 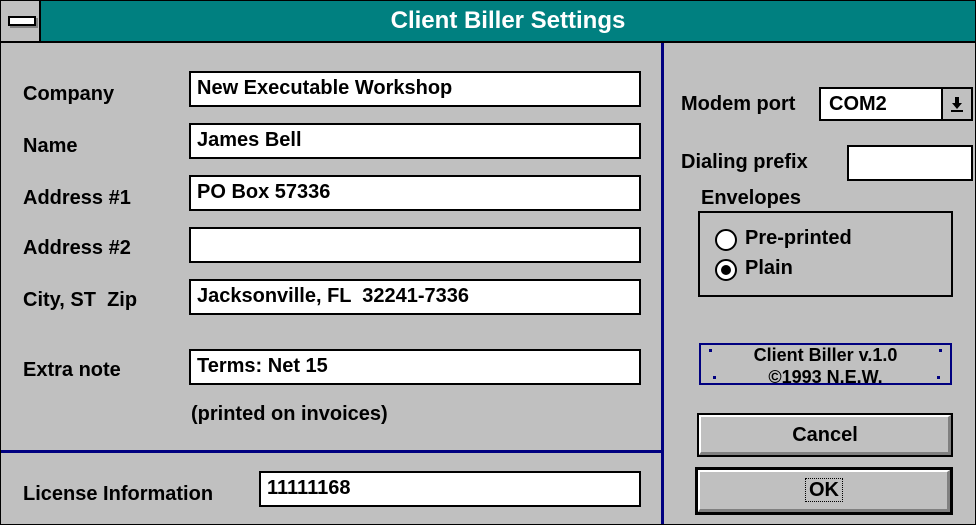 I want to click on address1-label: Address #1, so click(x=77, y=198).